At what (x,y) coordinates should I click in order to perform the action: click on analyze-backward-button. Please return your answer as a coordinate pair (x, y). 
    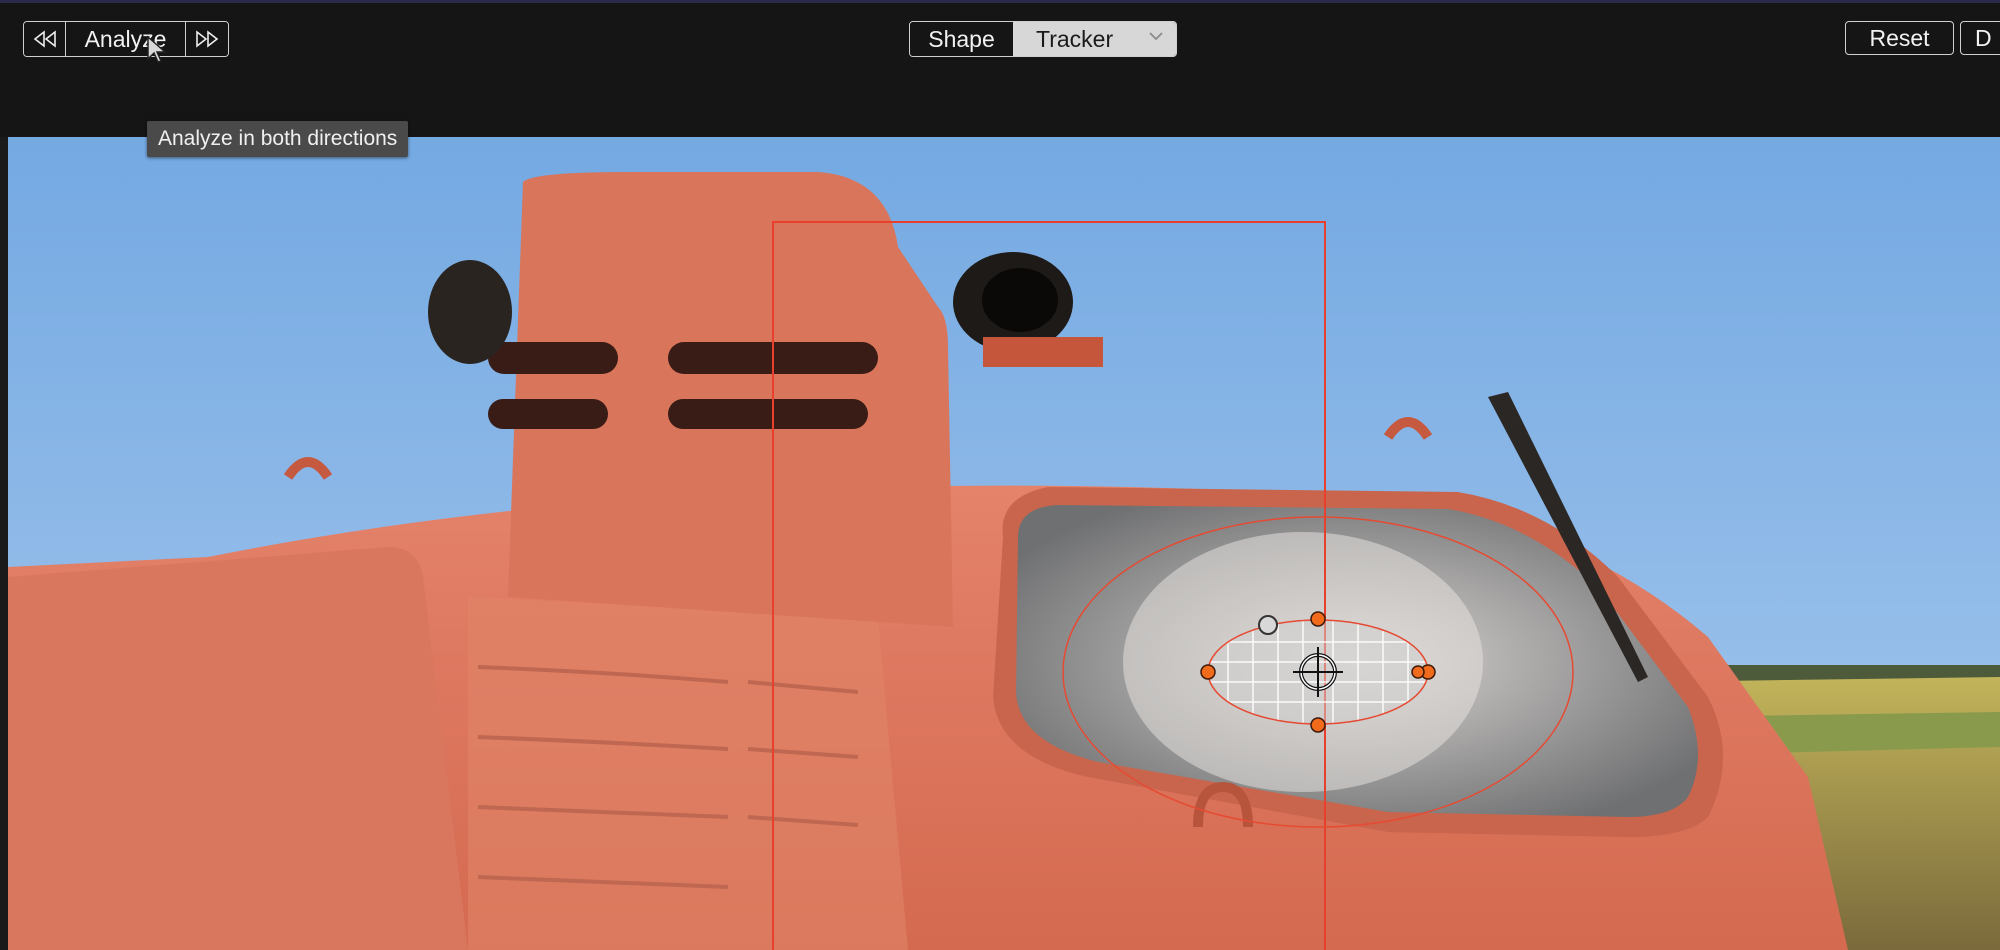
    Looking at the image, I should click on (45, 39).